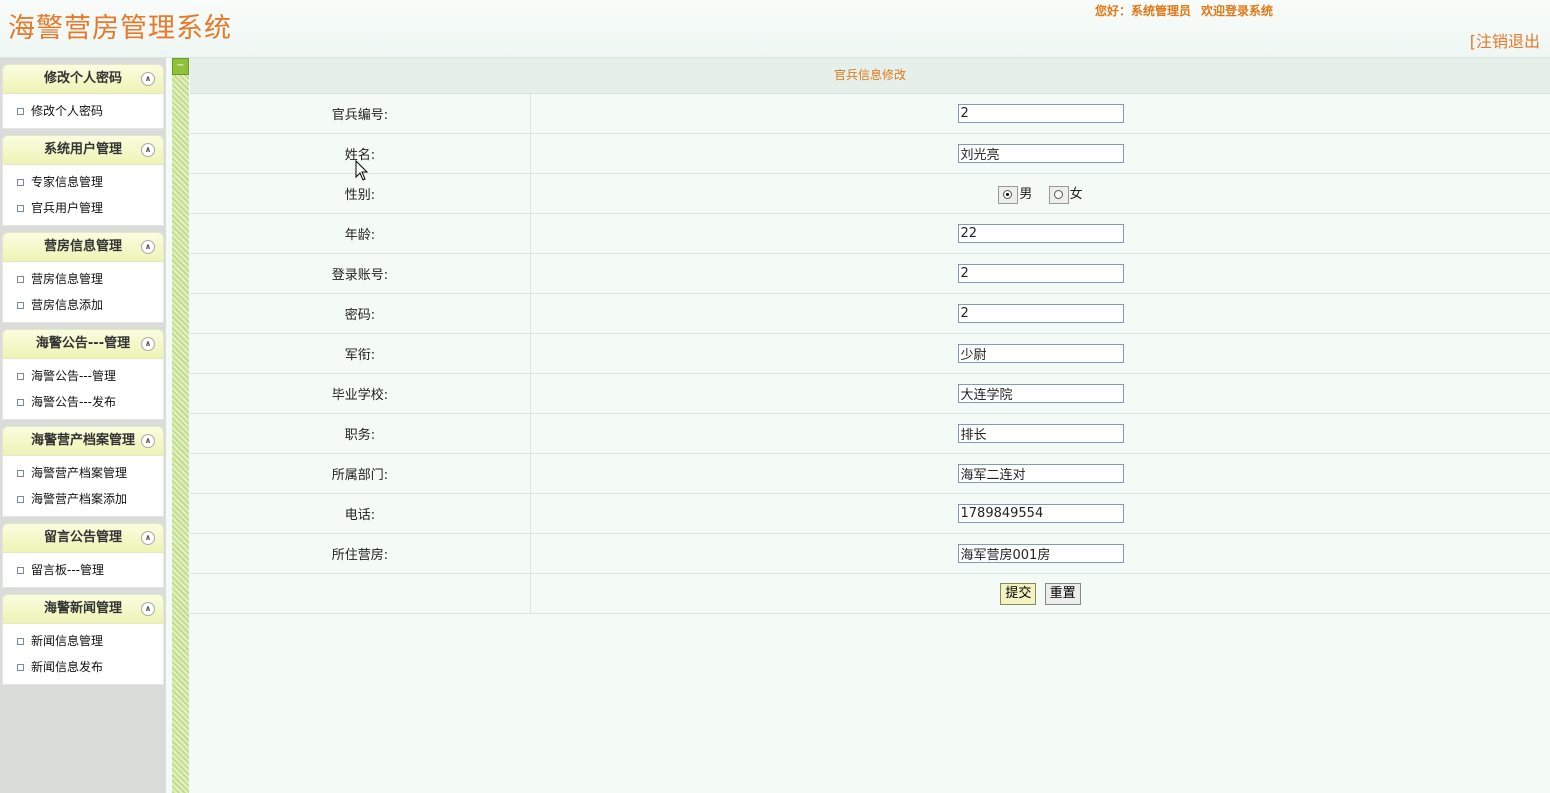 The image size is (1550, 793). I want to click on menu-header-label: 留言公告管理, so click(82, 537).